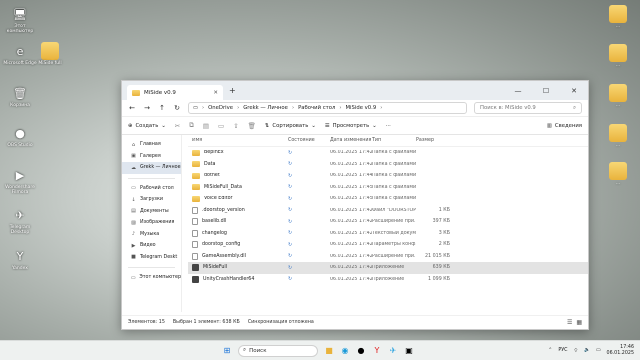  I want to click on new-tab-button: +, so click(232, 90).